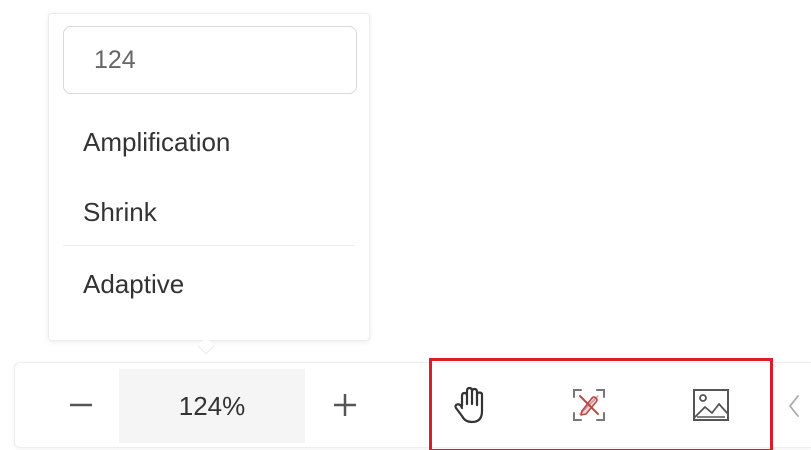  I want to click on zoom-out-button, so click(81, 405).